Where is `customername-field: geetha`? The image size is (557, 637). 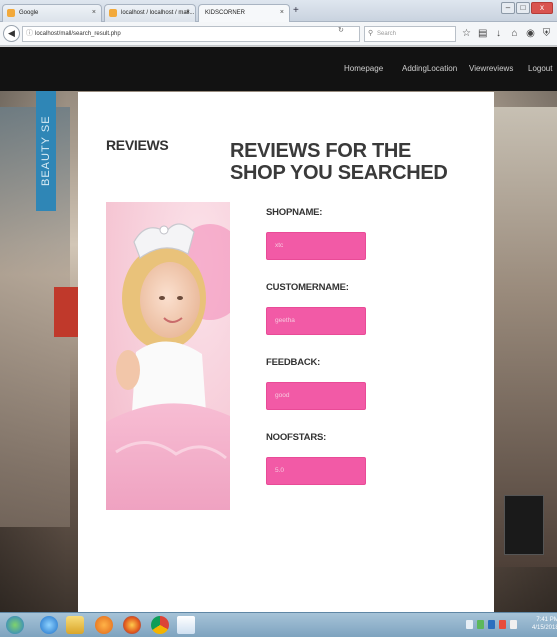 customername-field: geetha is located at coordinates (316, 321).